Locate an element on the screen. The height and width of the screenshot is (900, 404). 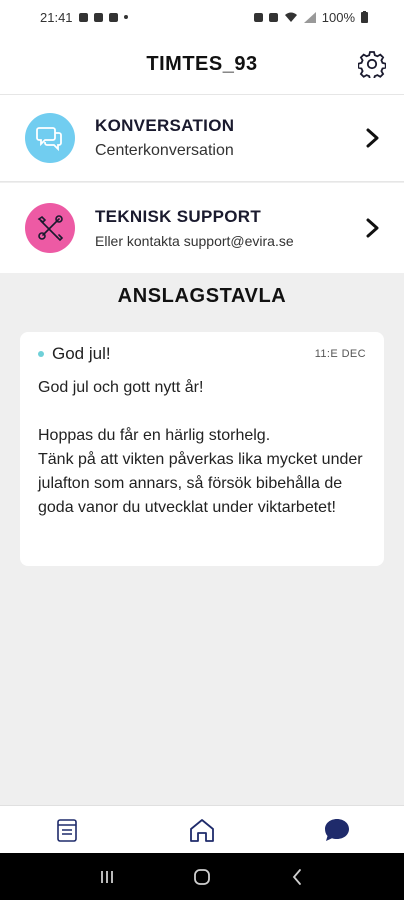
battery-icon is located at coordinates (364, 17).